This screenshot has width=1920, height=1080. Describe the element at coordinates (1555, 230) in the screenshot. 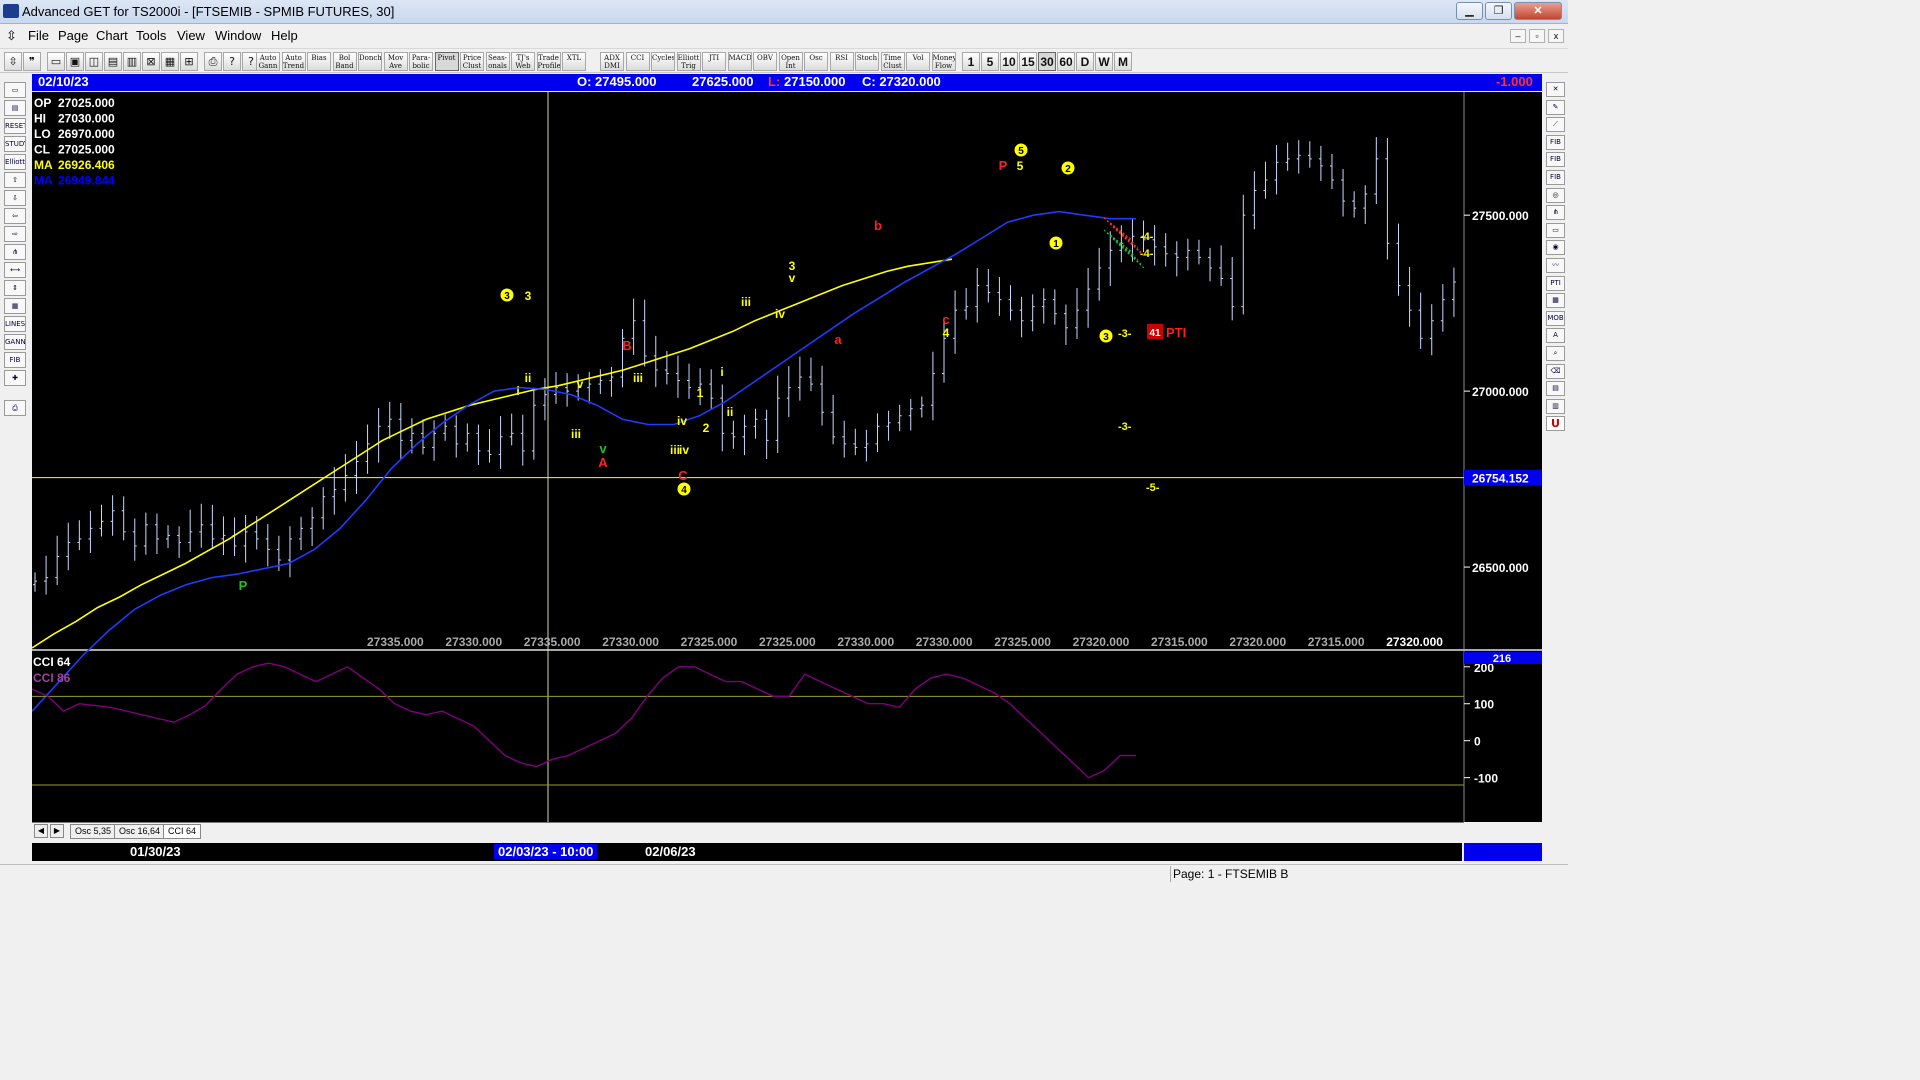

I see `channel-tool-icon: ▭` at that location.